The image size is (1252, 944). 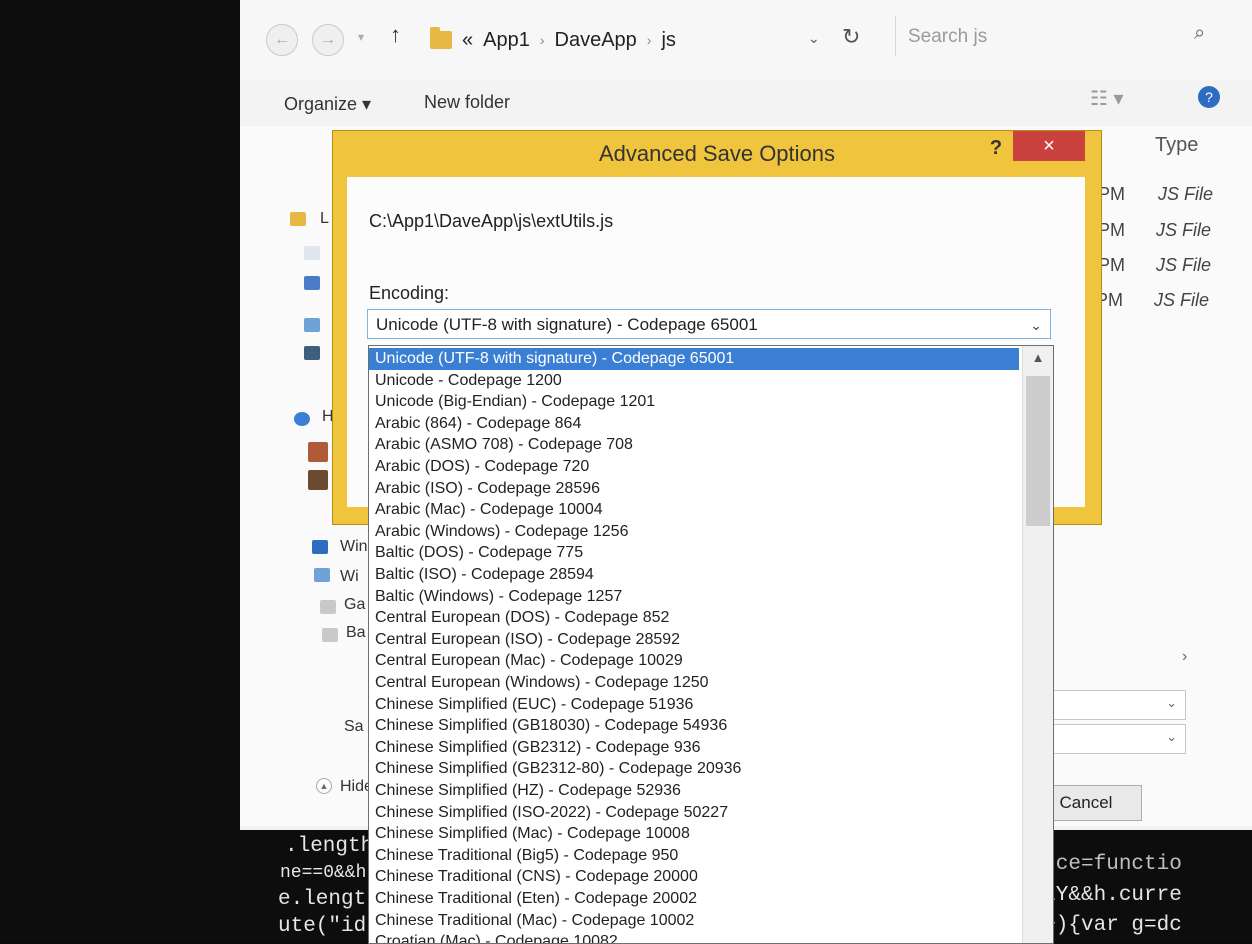 I want to click on encoding-option: Baltic (ISO) - Codepage 28594, so click(x=694, y=575).